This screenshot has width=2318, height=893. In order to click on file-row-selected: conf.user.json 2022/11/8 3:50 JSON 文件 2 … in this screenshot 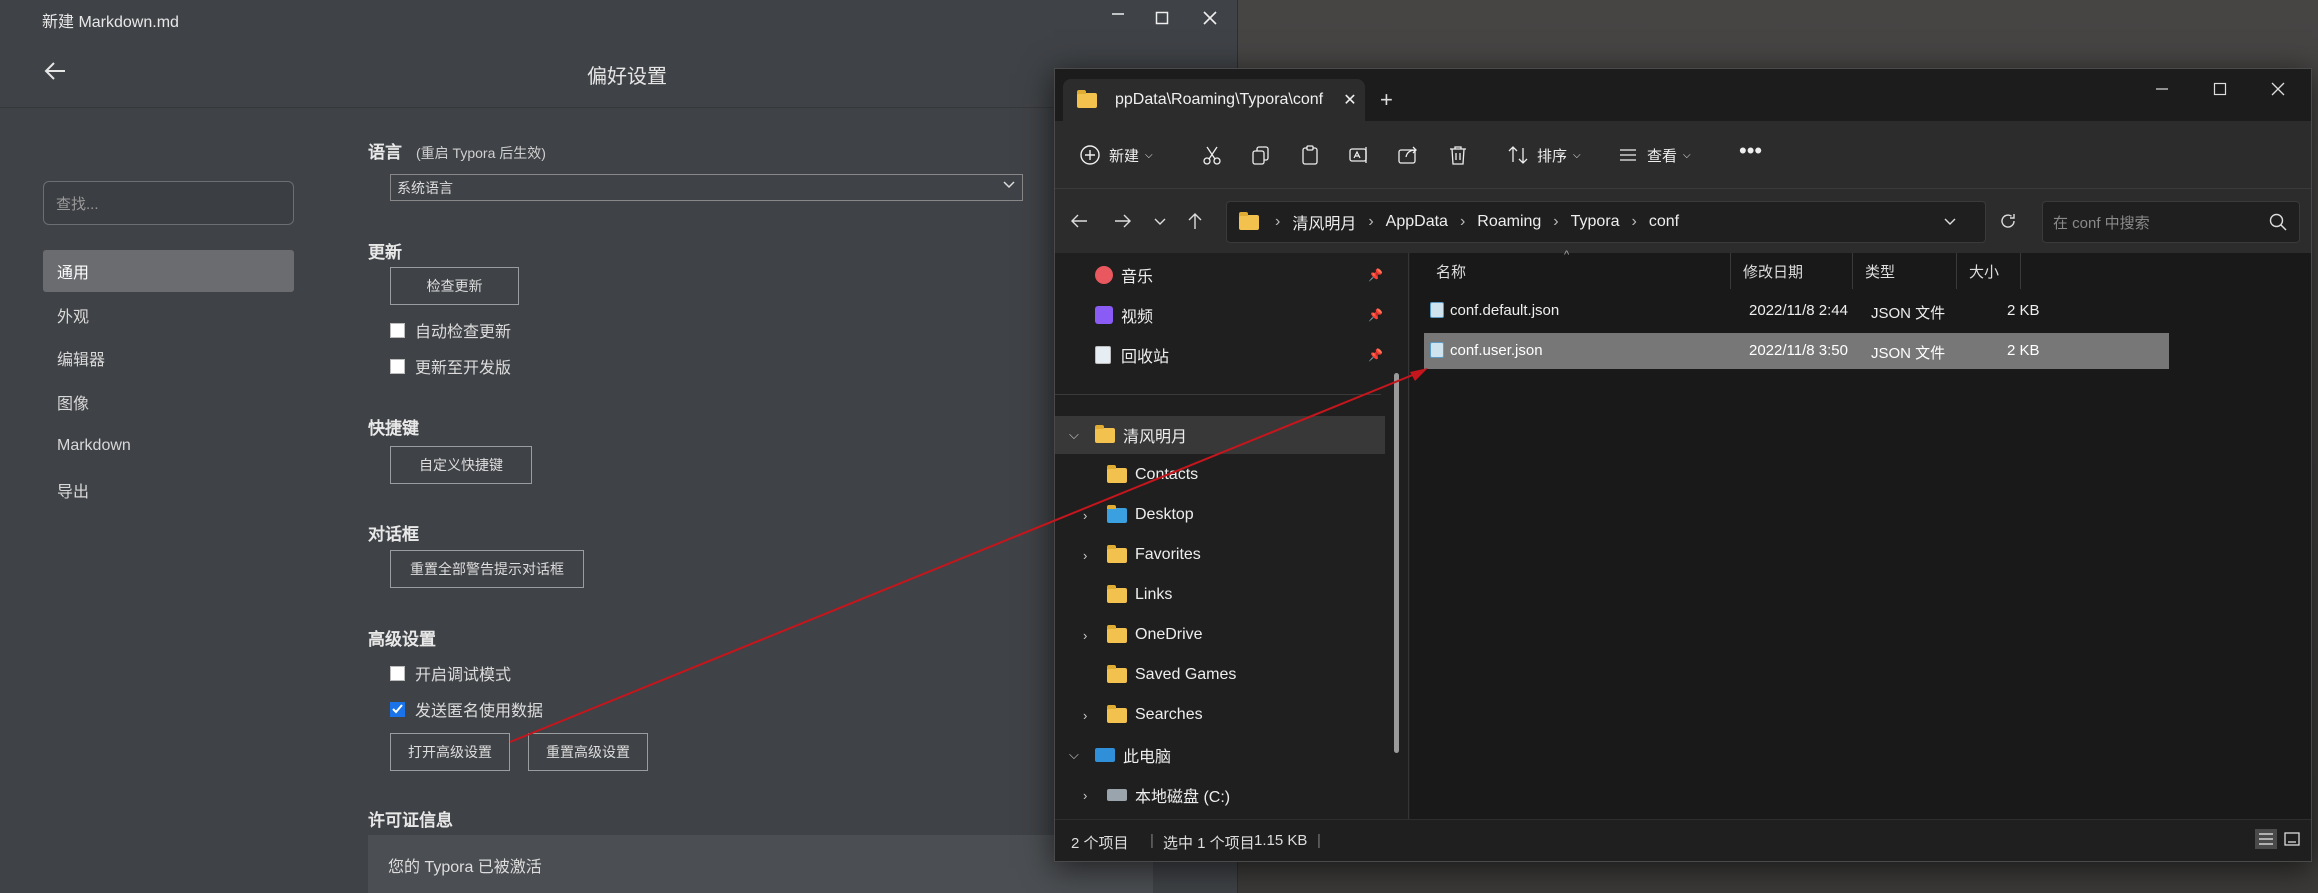, I will do `click(1796, 351)`.